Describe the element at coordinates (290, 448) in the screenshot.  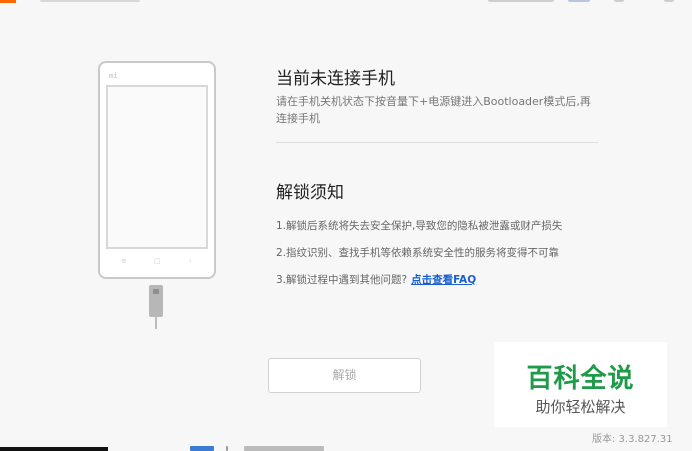
I see `taskbar-items-cropped` at that location.